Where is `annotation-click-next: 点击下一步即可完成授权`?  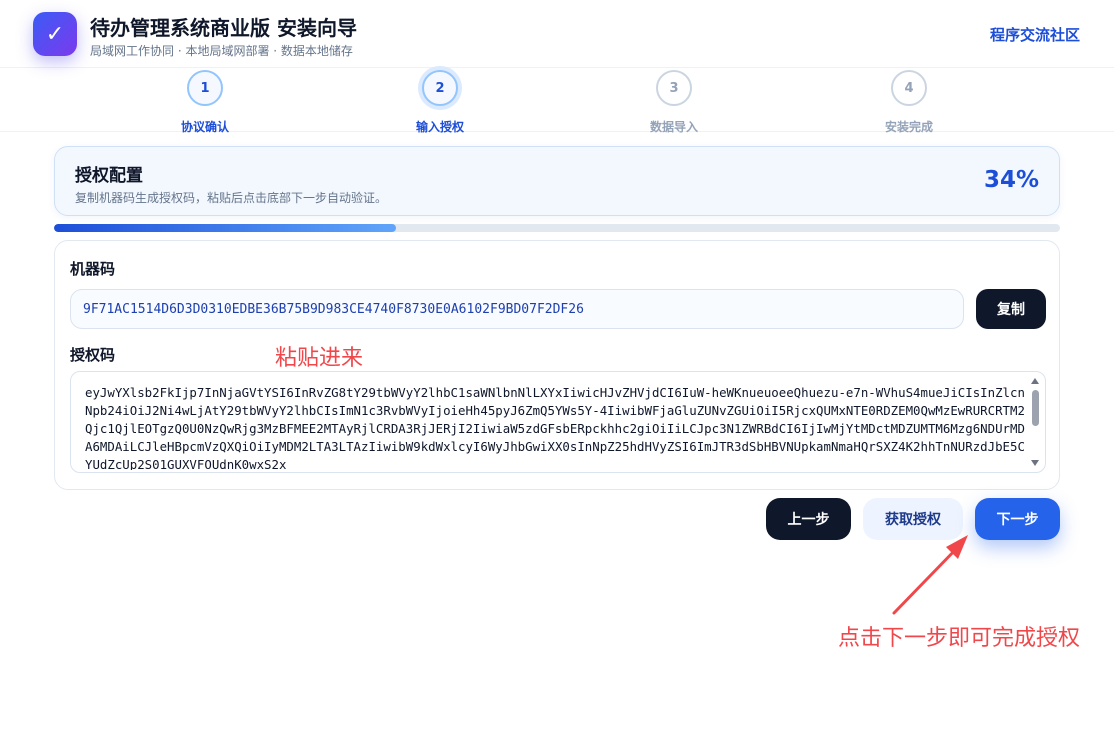
annotation-click-next: 点击下一步即可完成授权 is located at coordinates (959, 638).